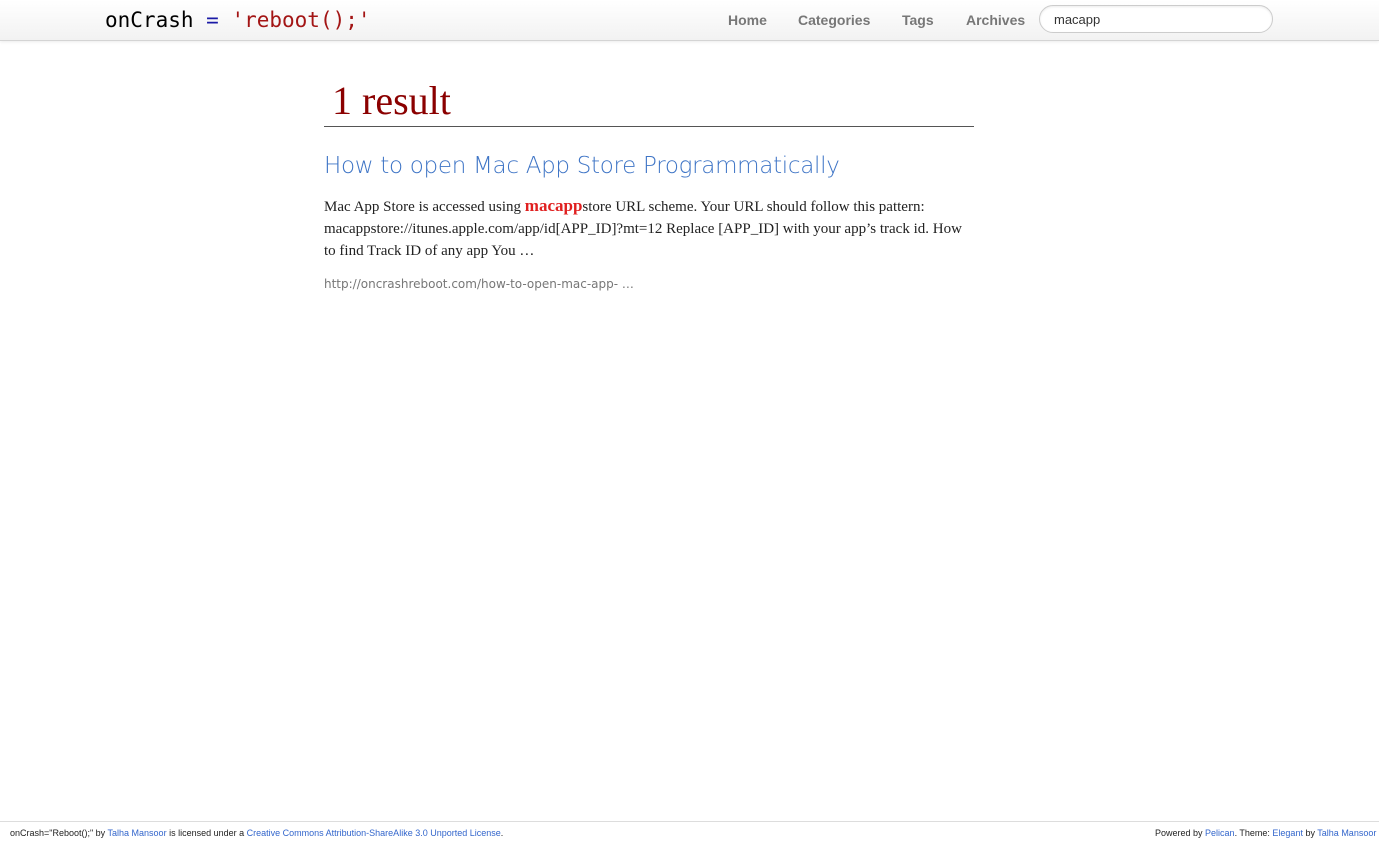  What do you see at coordinates (1220, 833) in the screenshot?
I see `footer-pelican-link: Pelican` at bounding box center [1220, 833].